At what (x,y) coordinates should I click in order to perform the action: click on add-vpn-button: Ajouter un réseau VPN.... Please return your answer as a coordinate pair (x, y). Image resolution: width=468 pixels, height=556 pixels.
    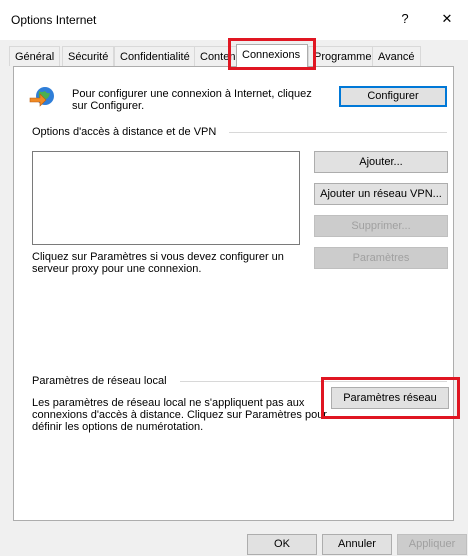
    Looking at the image, I should click on (381, 194).